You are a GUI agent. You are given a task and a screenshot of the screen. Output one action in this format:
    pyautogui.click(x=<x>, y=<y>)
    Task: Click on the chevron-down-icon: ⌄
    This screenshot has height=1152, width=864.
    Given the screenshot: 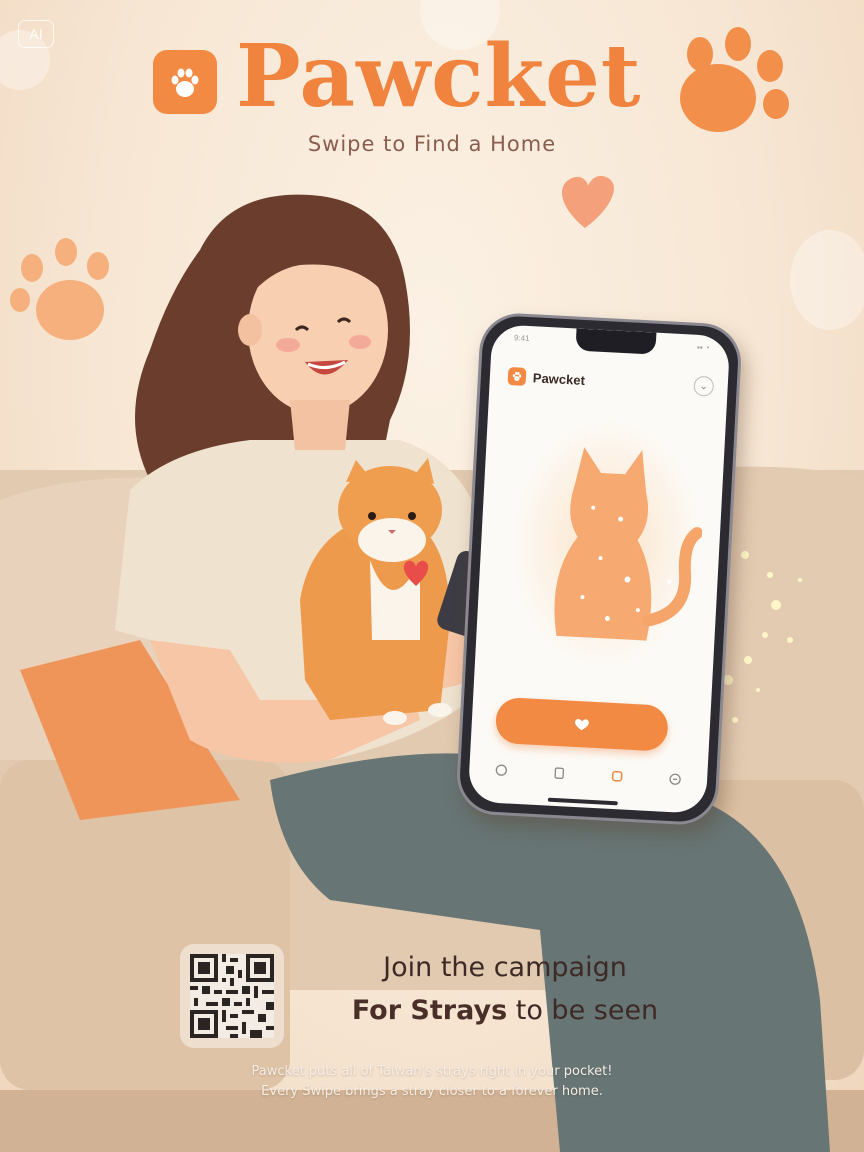 What is the action you would take?
    pyautogui.click(x=704, y=386)
    